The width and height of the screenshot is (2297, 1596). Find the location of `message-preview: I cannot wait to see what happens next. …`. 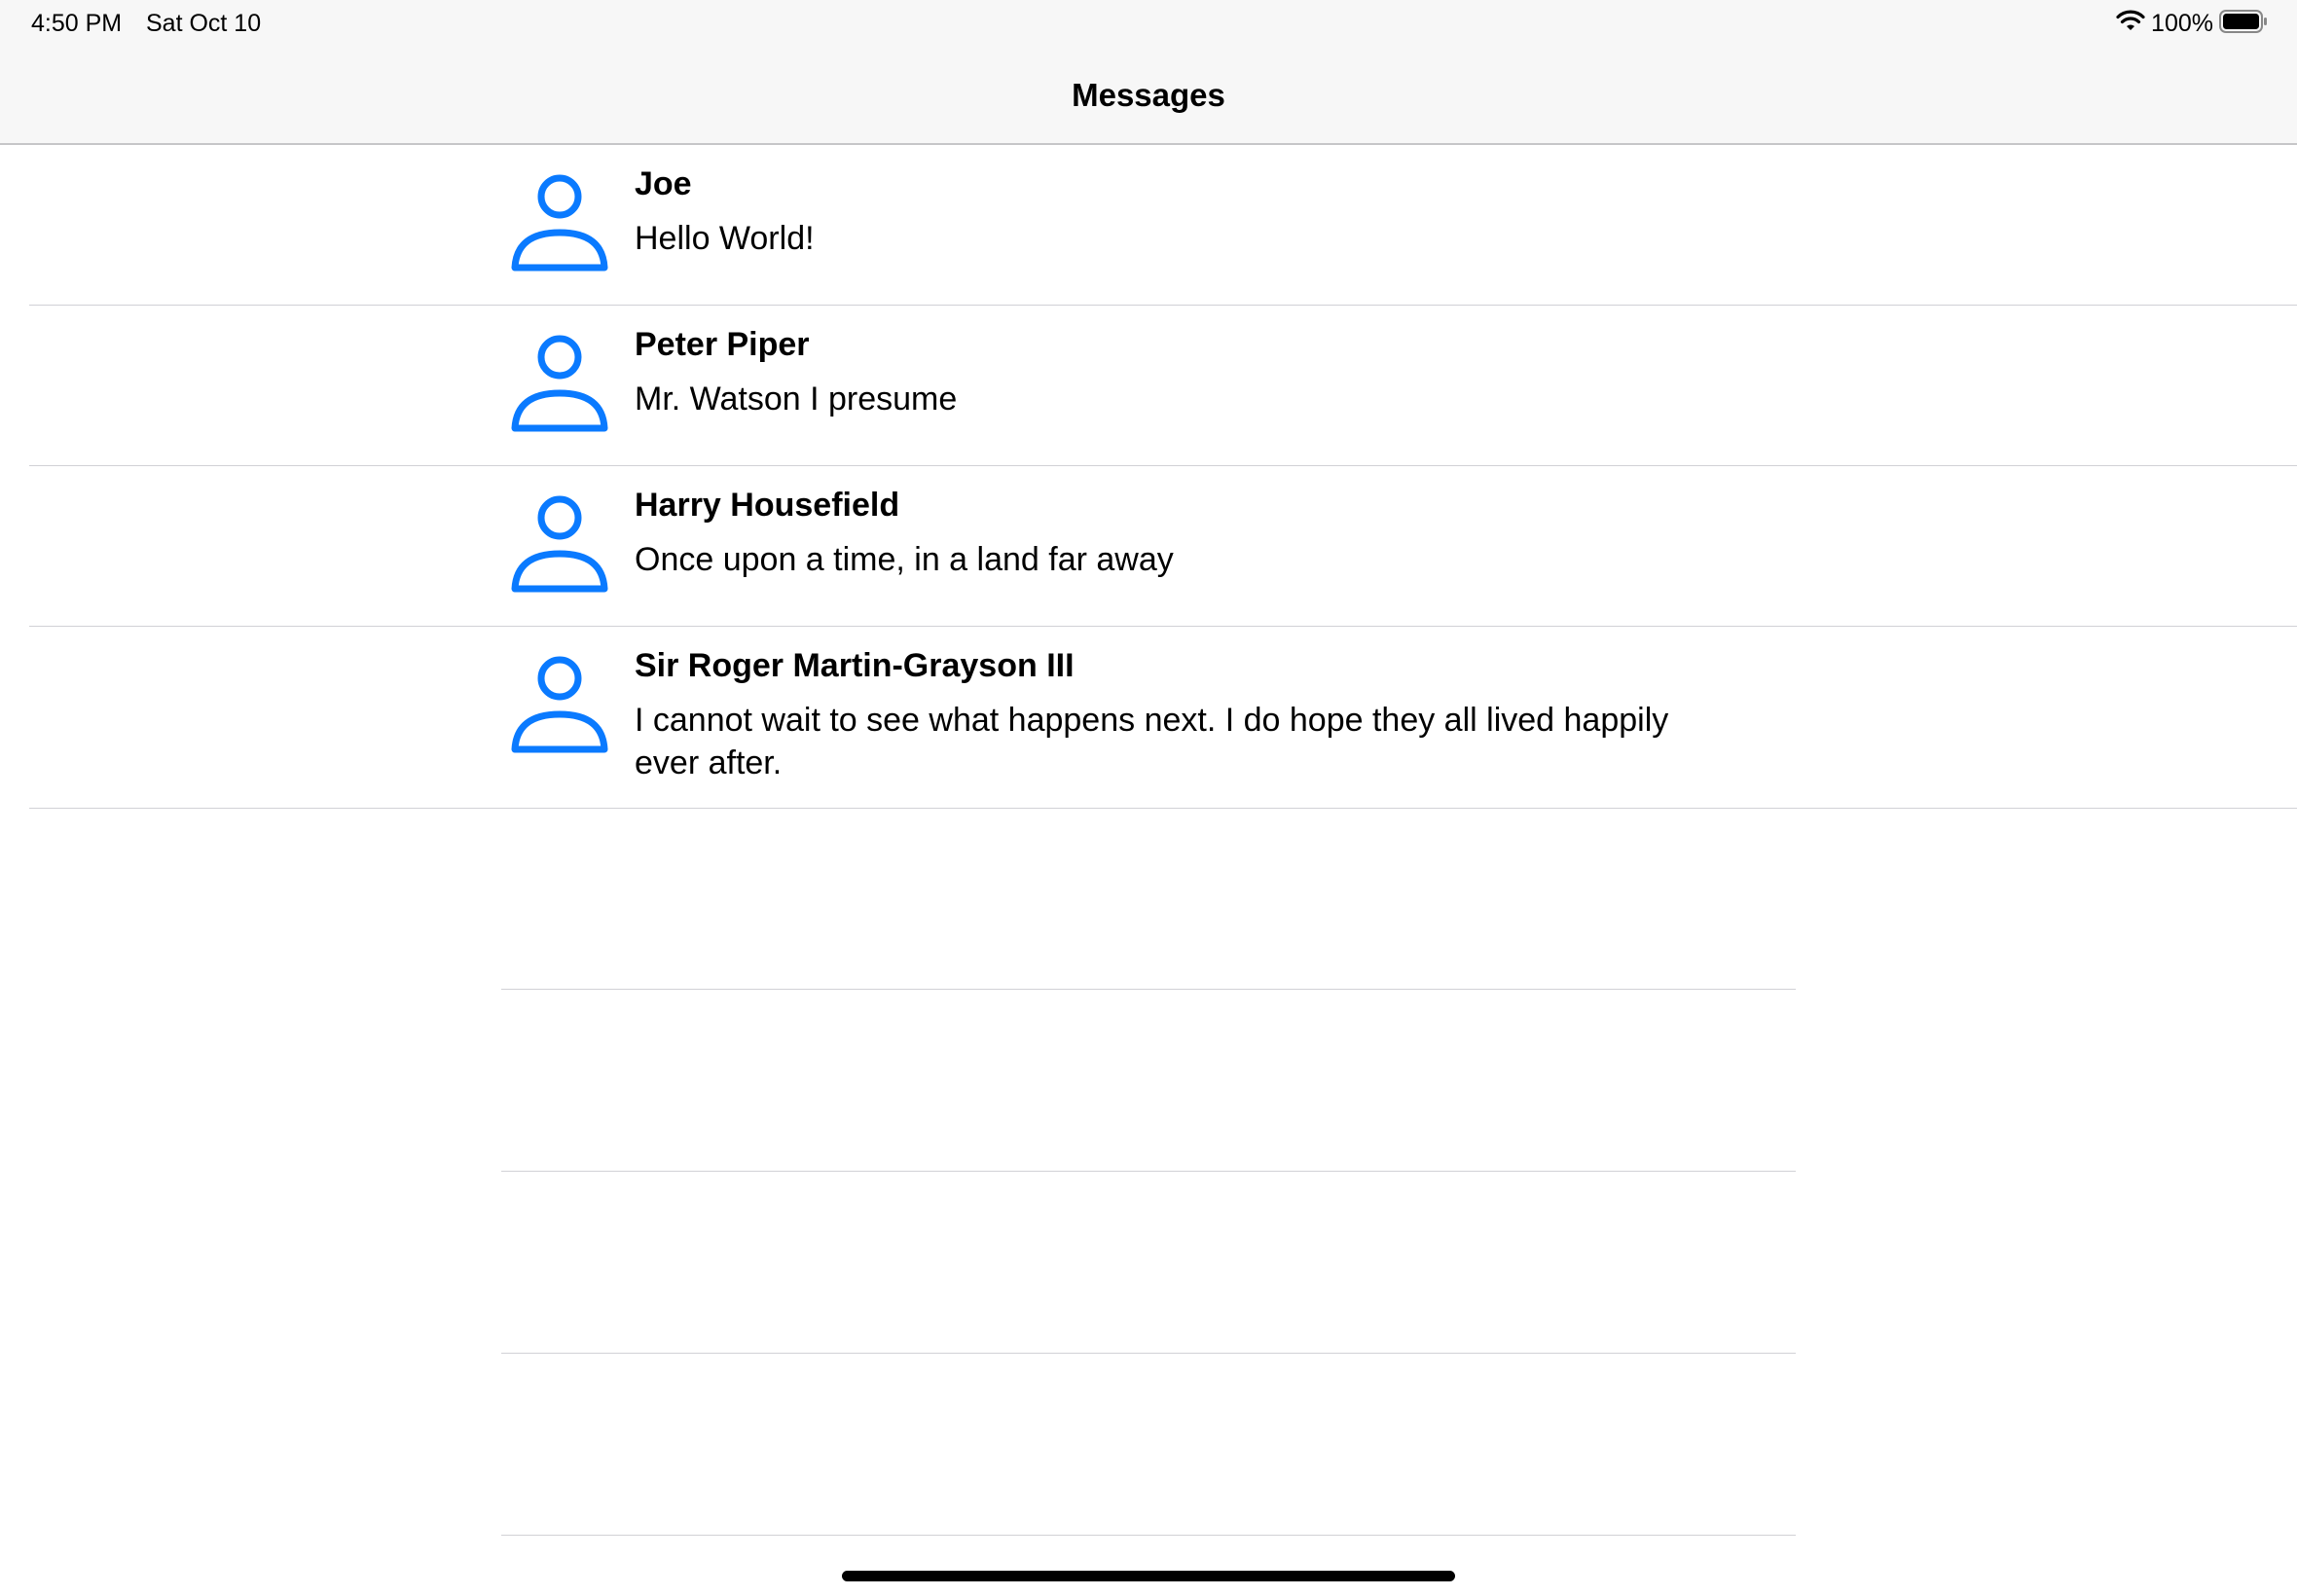

message-preview: I cannot wait to see what happens next. … is located at coordinates (1152, 741).